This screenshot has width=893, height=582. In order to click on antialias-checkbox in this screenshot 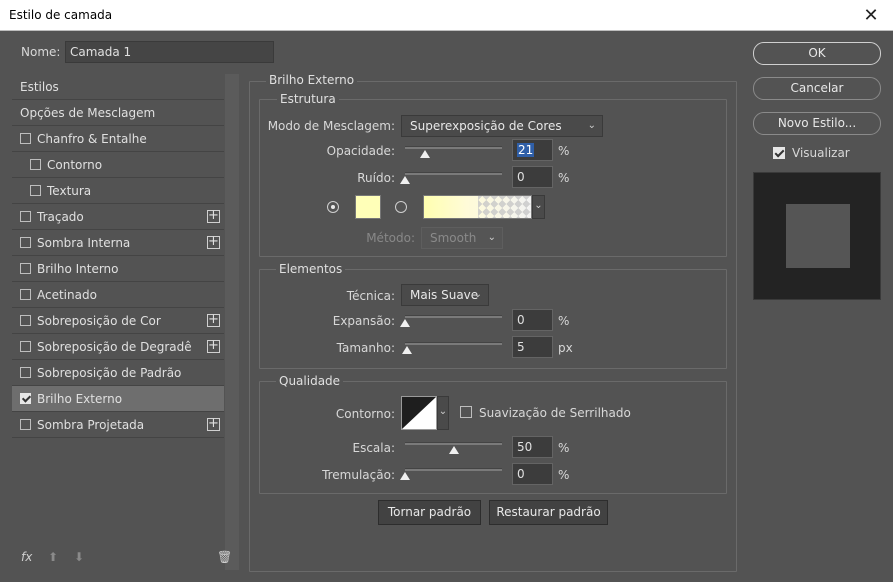, I will do `click(466, 412)`.